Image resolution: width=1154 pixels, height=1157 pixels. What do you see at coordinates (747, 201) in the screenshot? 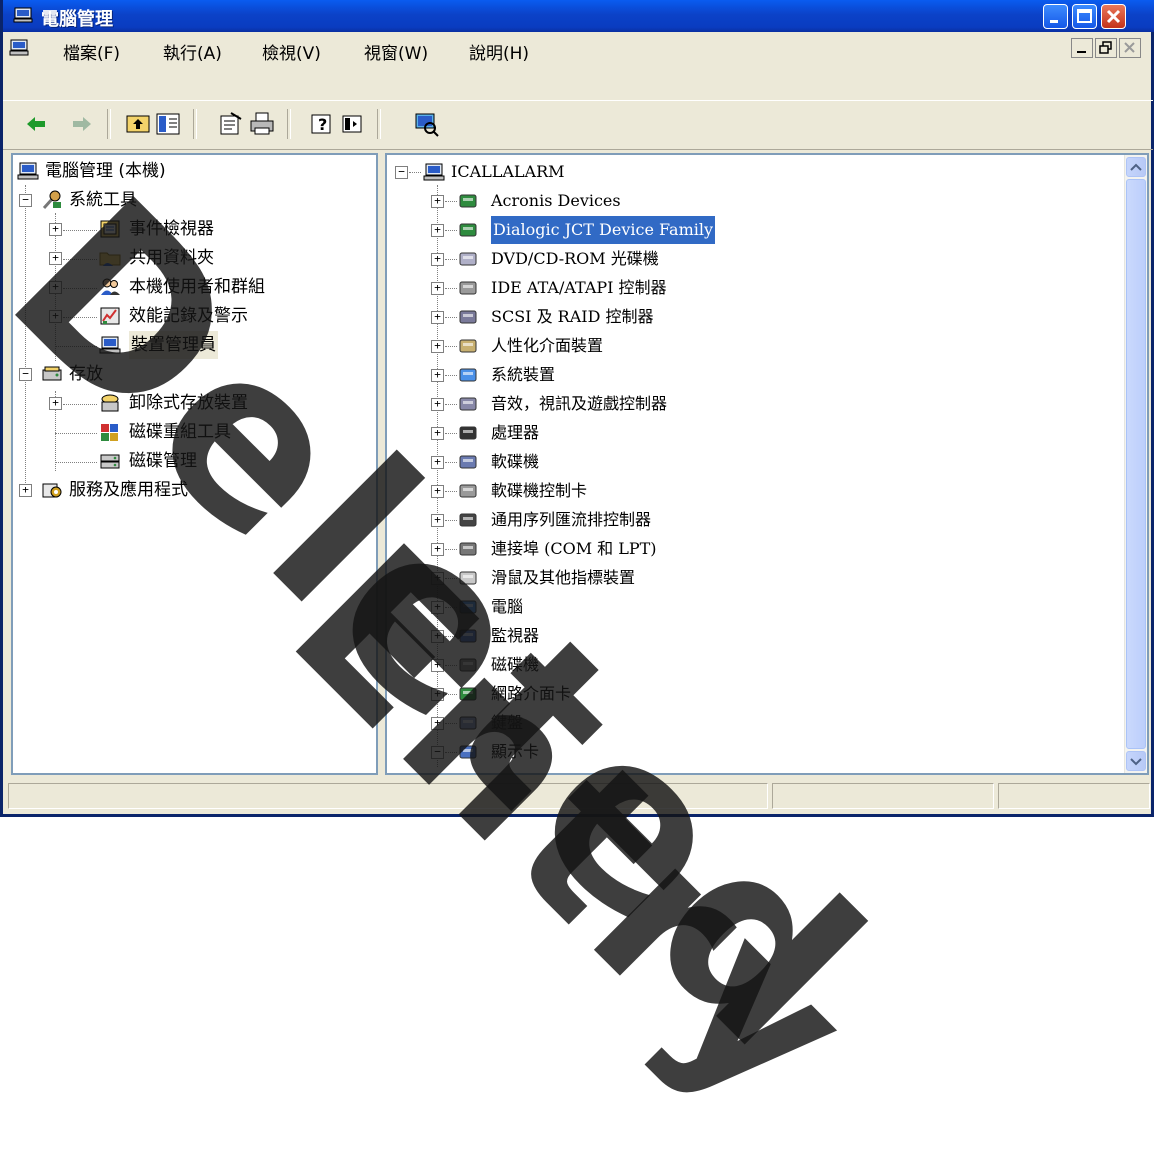
I see `device-category-item: + Acronis Devices` at bounding box center [747, 201].